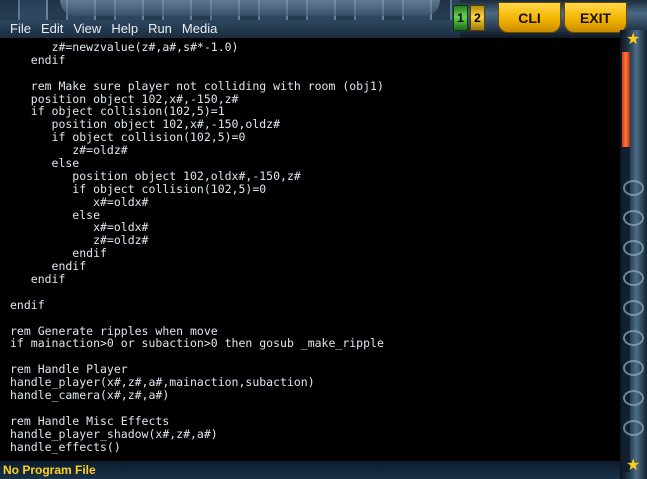 The width and height of the screenshot is (647, 479). Describe the element at coordinates (250, 8) in the screenshot. I see `chrome-decoration-arch` at that location.